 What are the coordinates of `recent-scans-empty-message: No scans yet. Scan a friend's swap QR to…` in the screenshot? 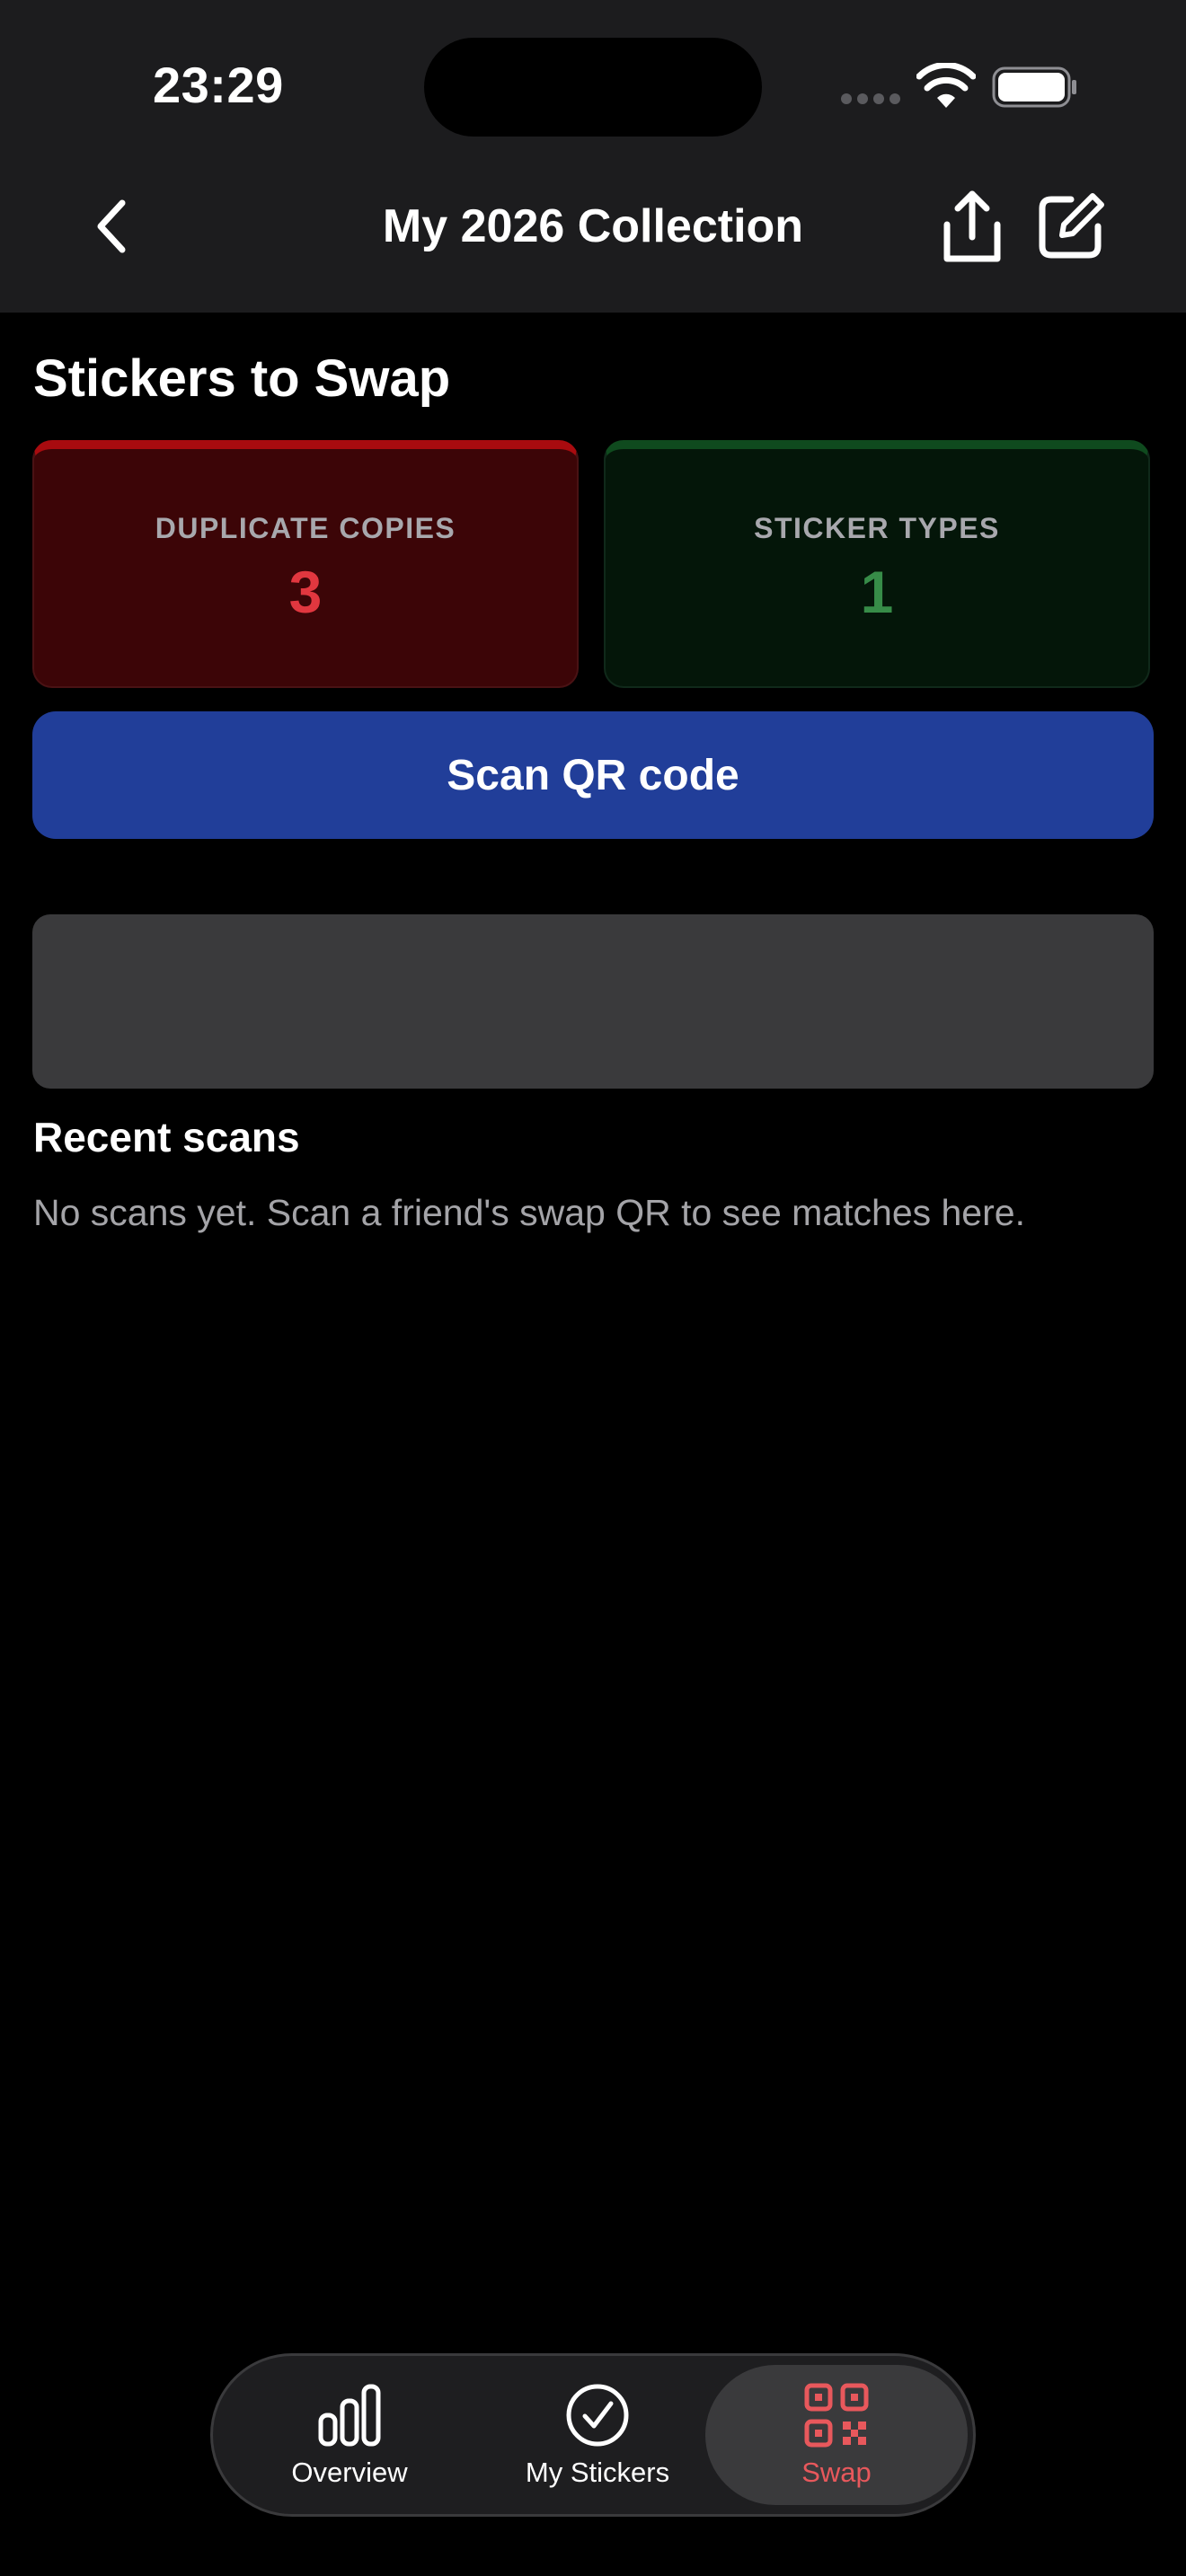 It's located at (529, 1212).